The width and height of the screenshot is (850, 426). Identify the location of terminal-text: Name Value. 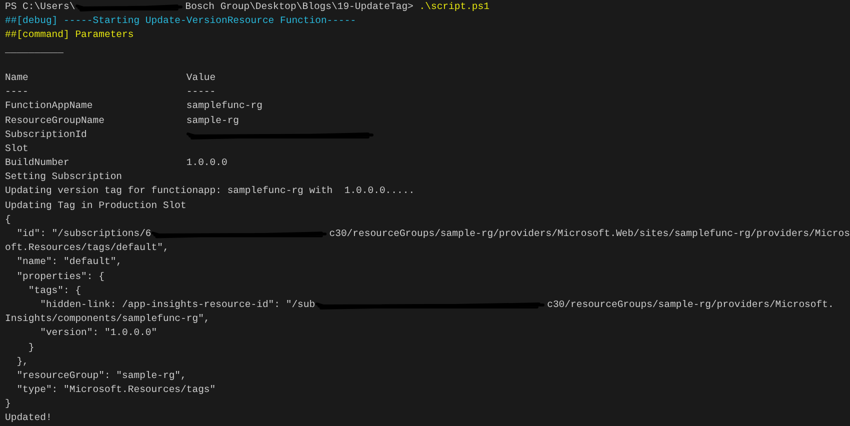
(110, 77).